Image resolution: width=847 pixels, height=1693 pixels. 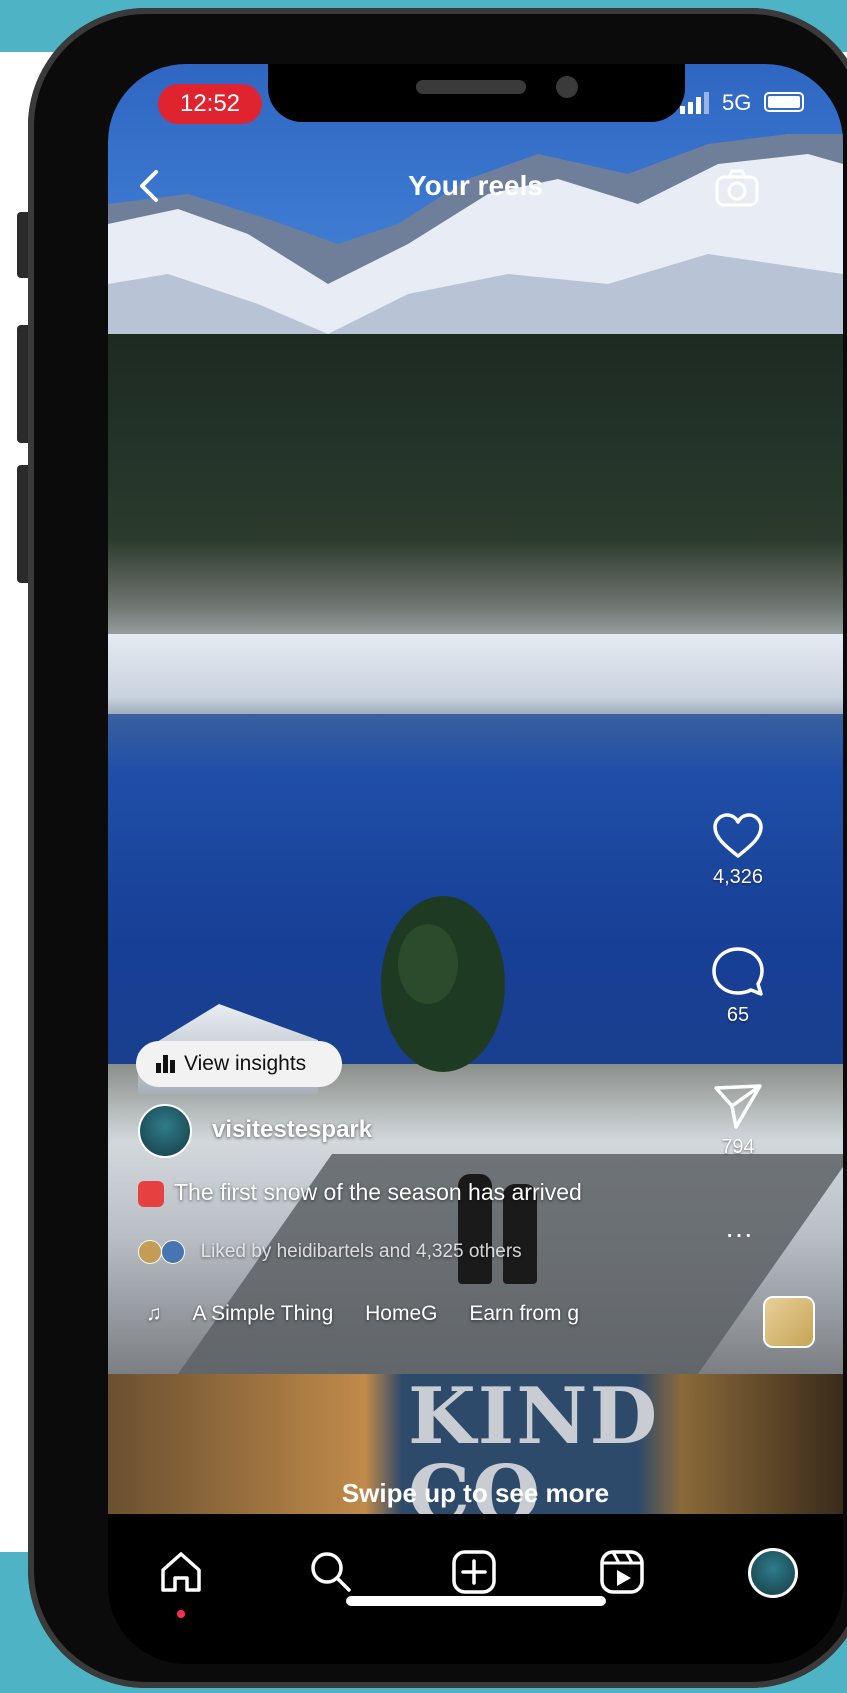 I want to click on audio-thumbnail, so click(x=789, y=1322).